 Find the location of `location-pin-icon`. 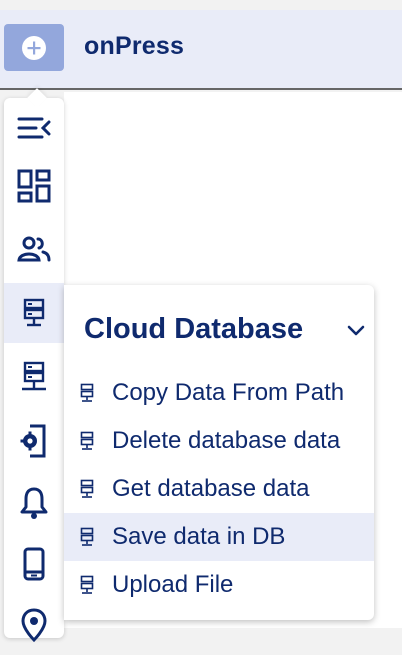

location-pin-icon is located at coordinates (34, 625).